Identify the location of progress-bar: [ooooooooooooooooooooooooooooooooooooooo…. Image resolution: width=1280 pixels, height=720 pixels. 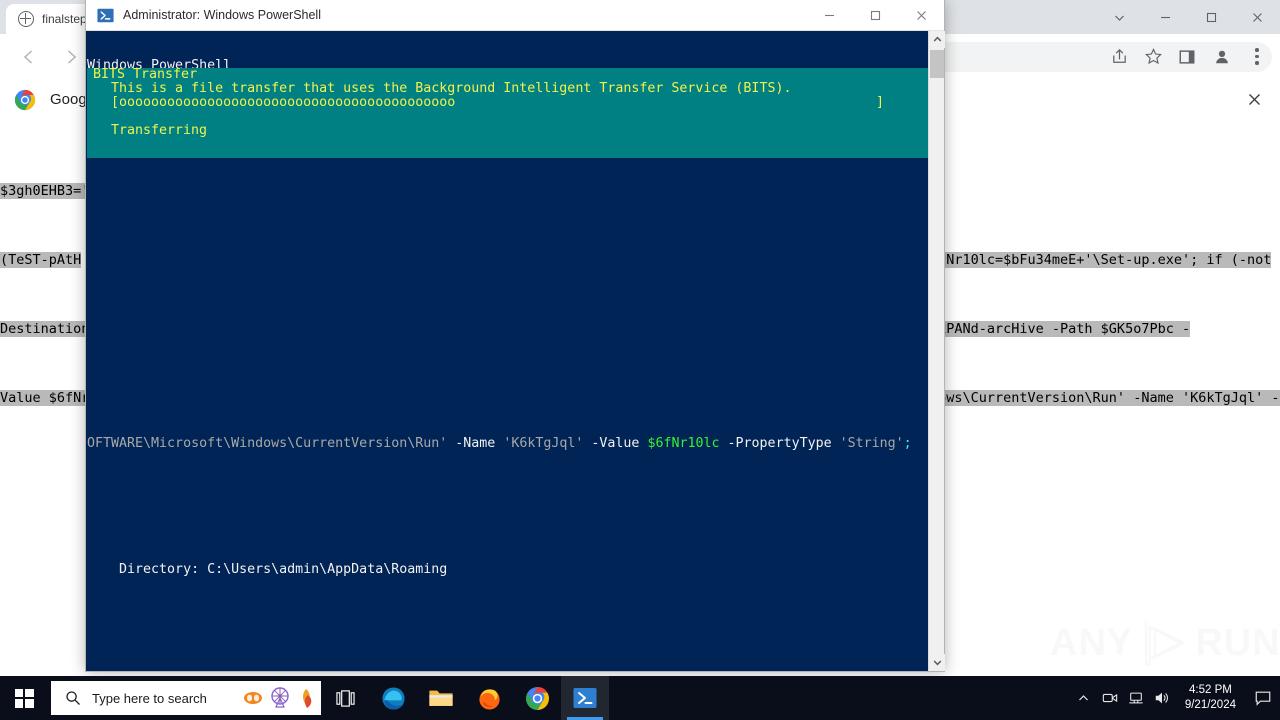
(514, 103).